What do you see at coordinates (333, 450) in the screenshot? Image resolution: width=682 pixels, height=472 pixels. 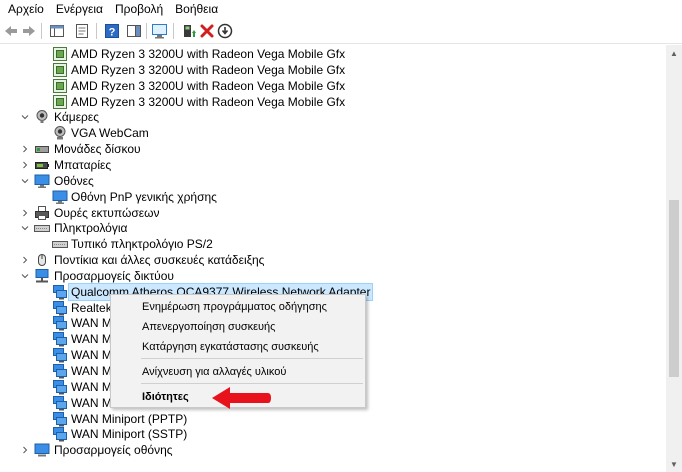 I see `tree-category: Προσαρμογείς οθόνης` at bounding box center [333, 450].